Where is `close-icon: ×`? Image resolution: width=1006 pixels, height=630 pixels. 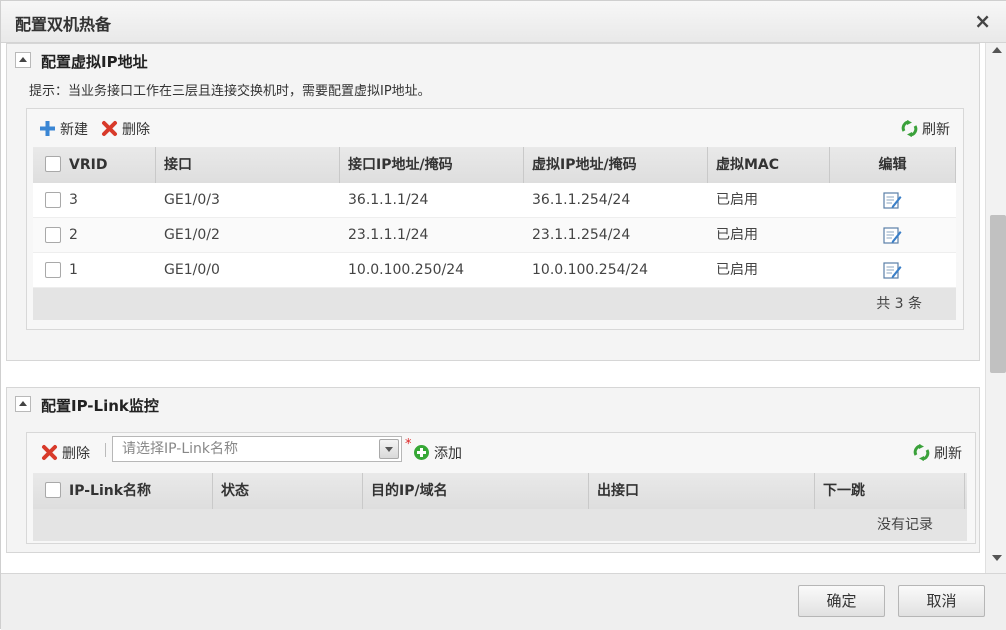
close-icon: × is located at coordinates (982, 21).